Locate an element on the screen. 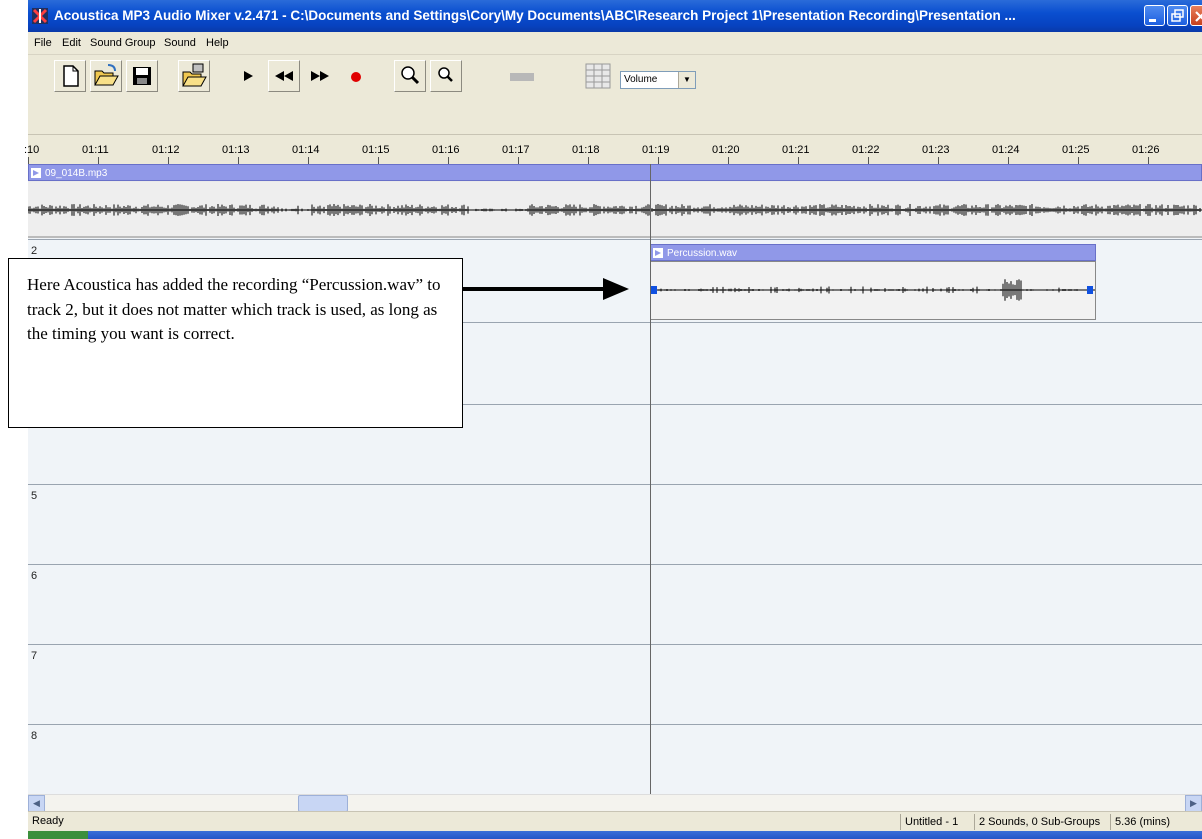 The width and height of the screenshot is (1202, 839). scroll-thumb is located at coordinates (323, 803).